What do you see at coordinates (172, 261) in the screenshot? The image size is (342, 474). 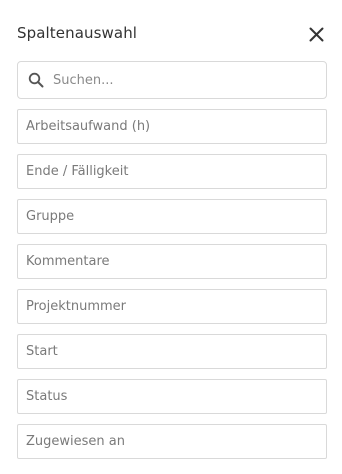 I see `column-option-kommentare: Kommentare` at bounding box center [172, 261].